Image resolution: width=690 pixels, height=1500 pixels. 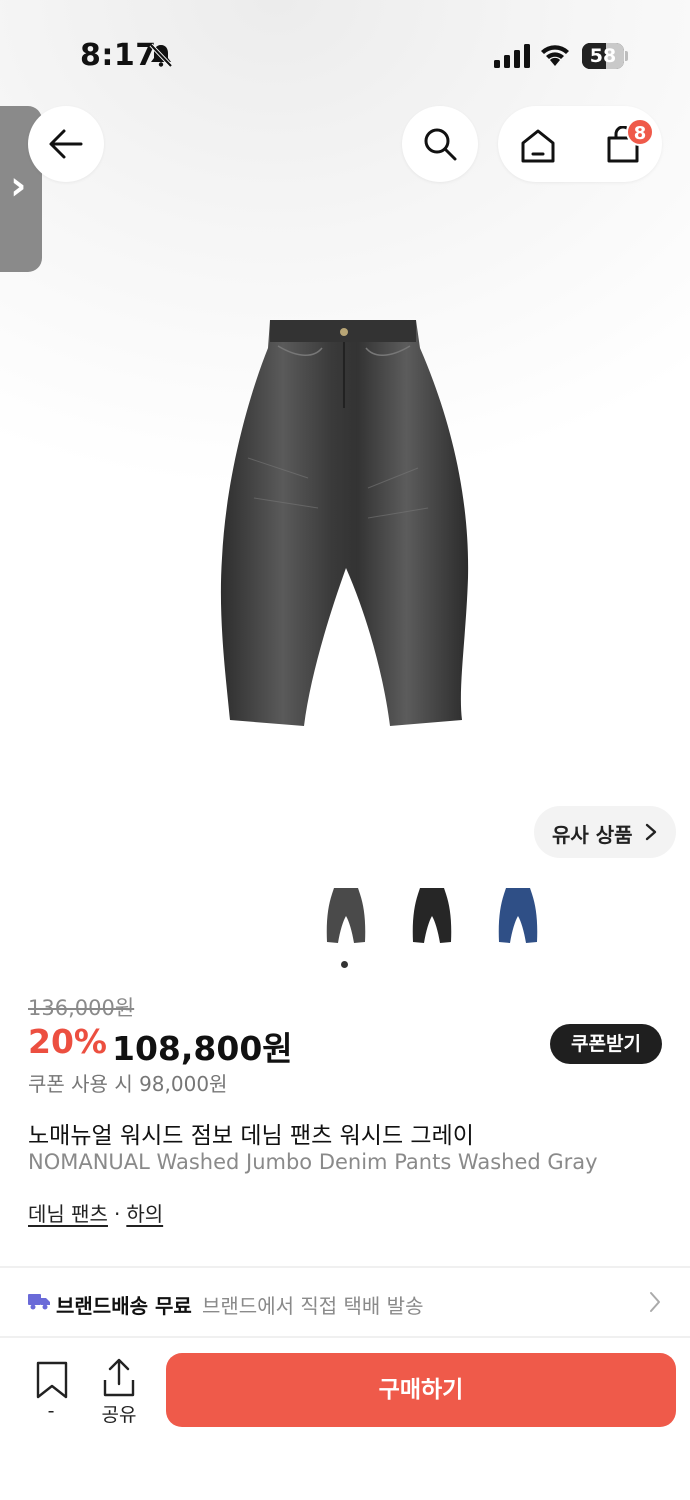 I want to click on variant-thumbnail-gray, so click(x=346, y=916).